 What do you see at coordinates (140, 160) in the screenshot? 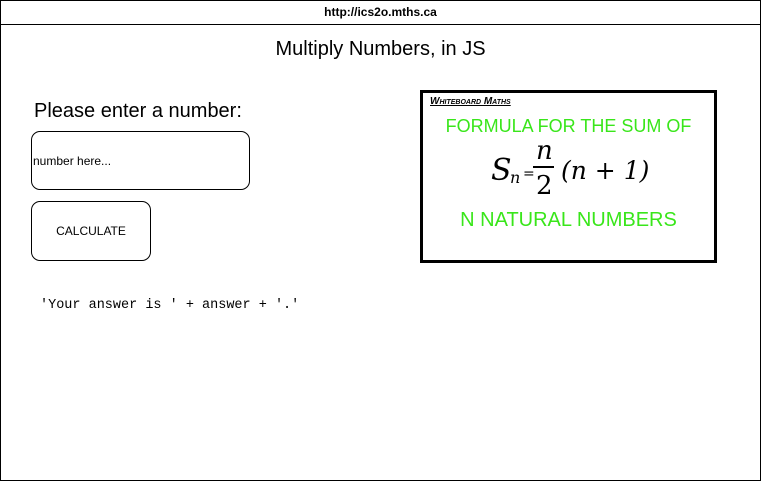
I see `number-input` at bounding box center [140, 160].